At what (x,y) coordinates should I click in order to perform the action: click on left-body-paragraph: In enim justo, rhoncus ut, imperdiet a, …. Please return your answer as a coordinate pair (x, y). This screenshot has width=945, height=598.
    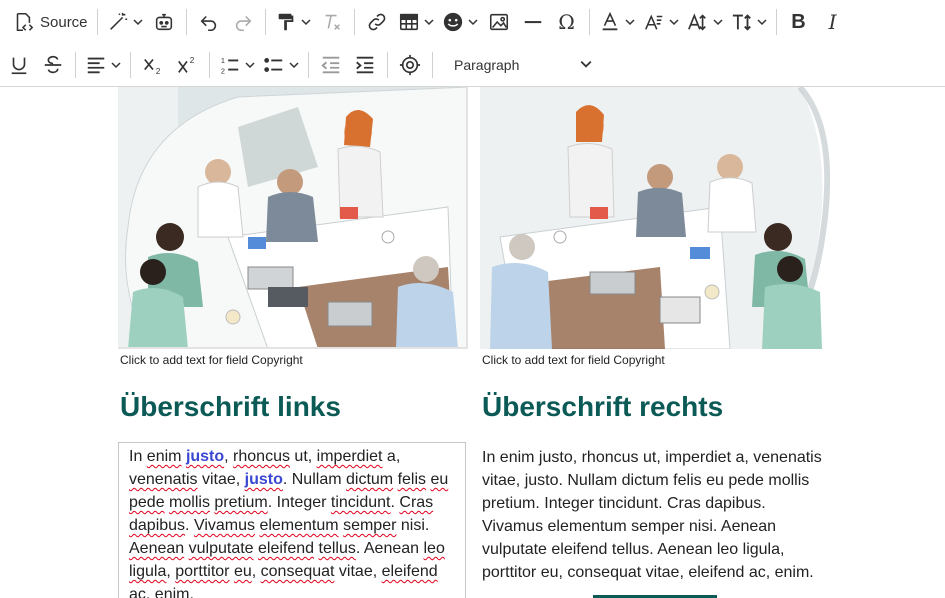
    Looking at the image, I should click on (292, 520).